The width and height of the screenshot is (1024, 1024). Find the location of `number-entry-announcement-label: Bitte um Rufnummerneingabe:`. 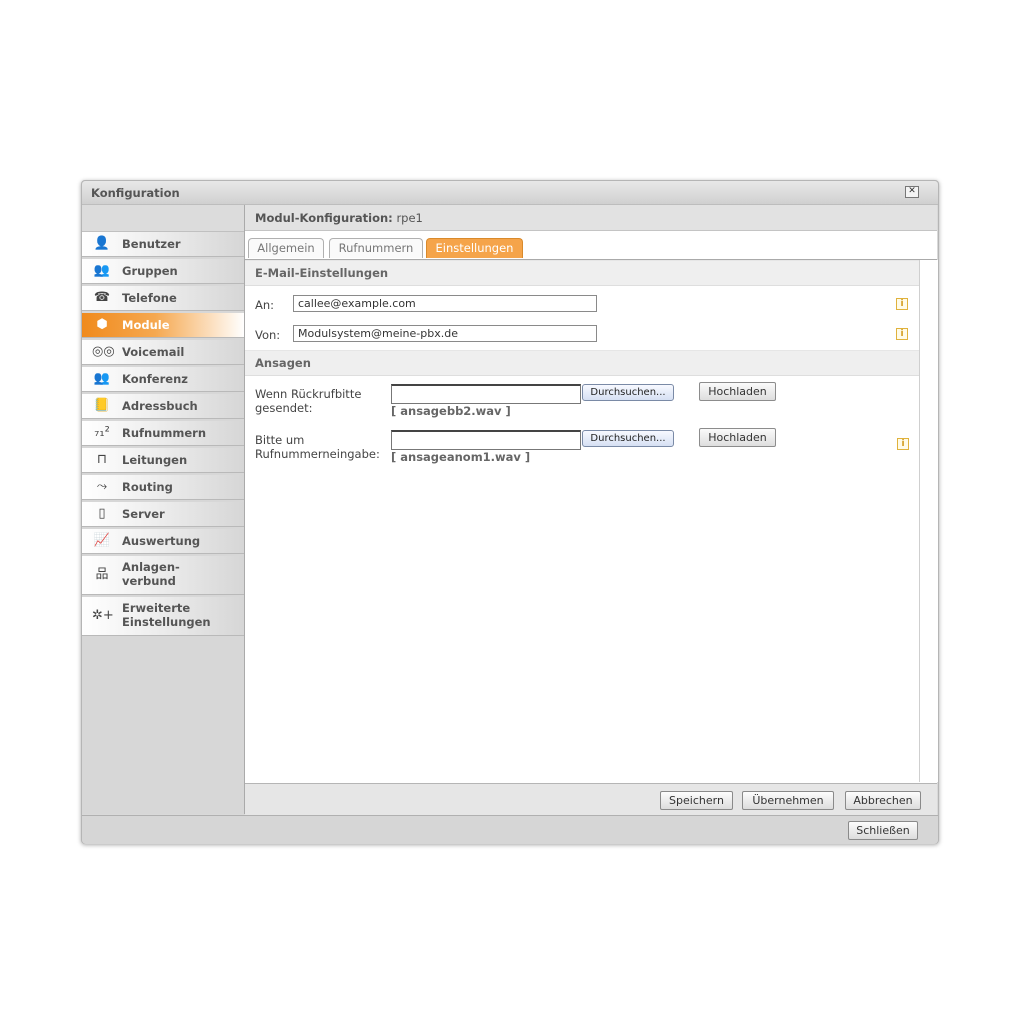

number-entry-announcement-label: Bitte um Rufnummerneingabe: is located at coordinates (317, 447).